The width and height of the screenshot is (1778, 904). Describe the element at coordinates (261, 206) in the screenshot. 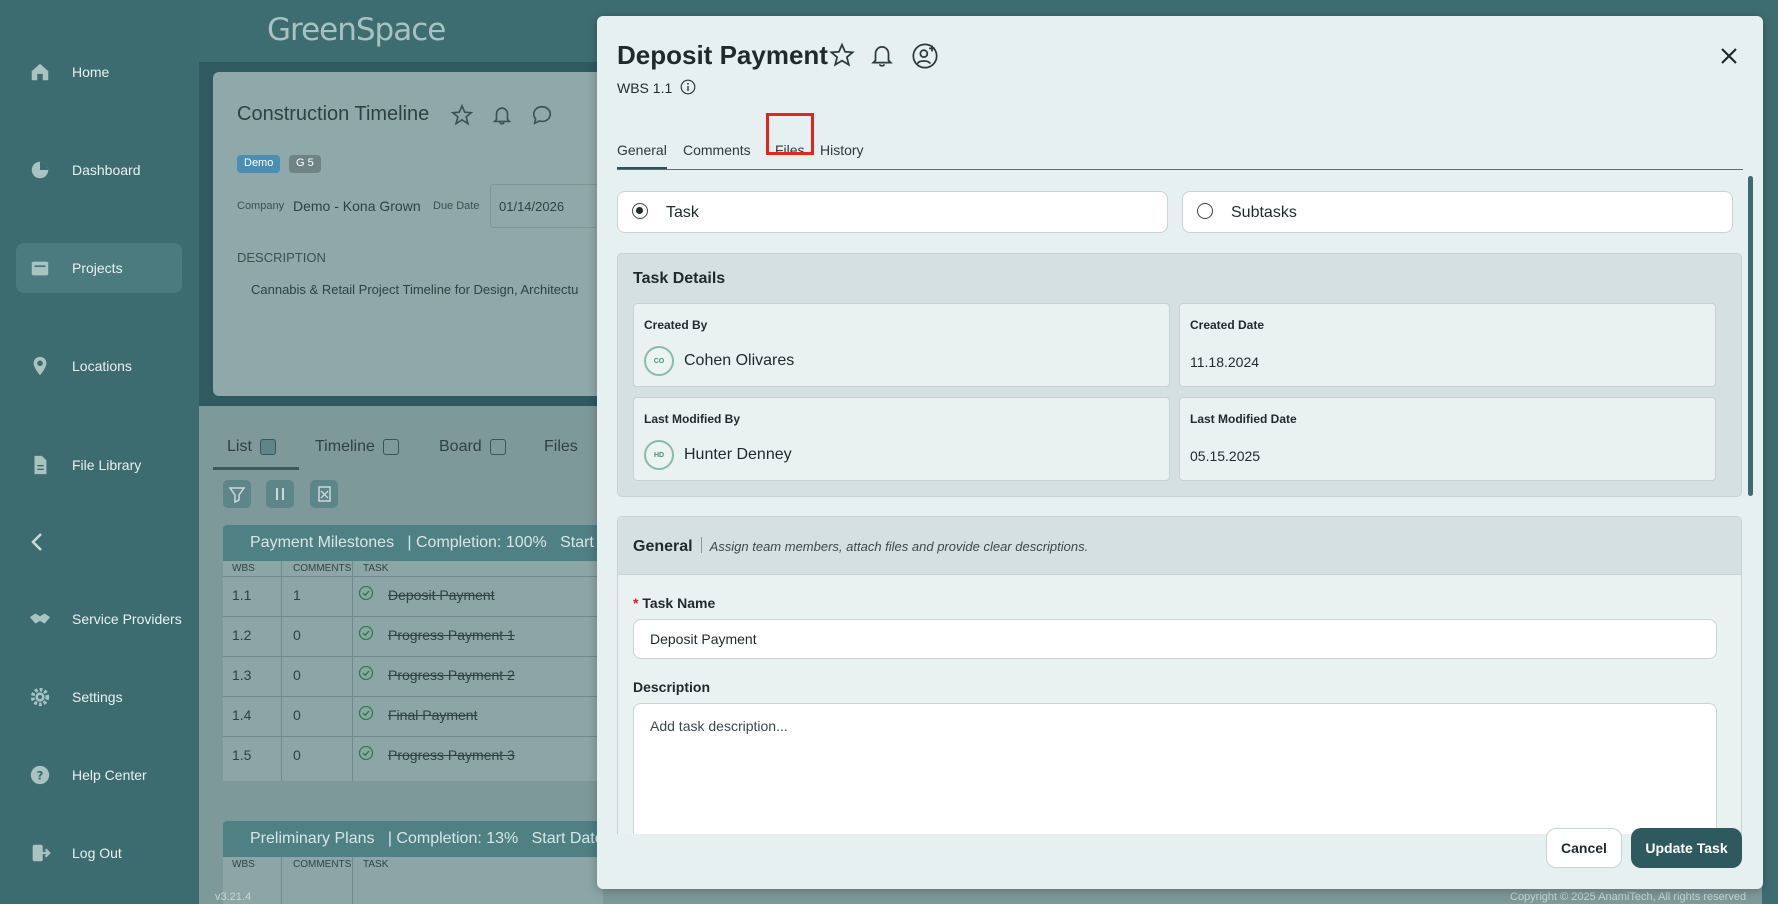

I see `company-label: Company` at that location.